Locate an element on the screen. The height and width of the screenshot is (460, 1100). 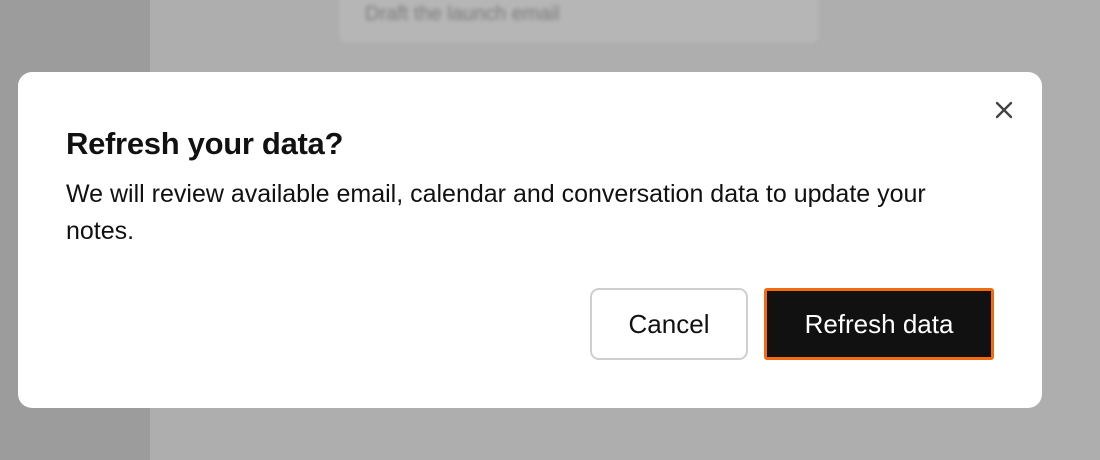
close-button is located at coordinates (1004, 110).